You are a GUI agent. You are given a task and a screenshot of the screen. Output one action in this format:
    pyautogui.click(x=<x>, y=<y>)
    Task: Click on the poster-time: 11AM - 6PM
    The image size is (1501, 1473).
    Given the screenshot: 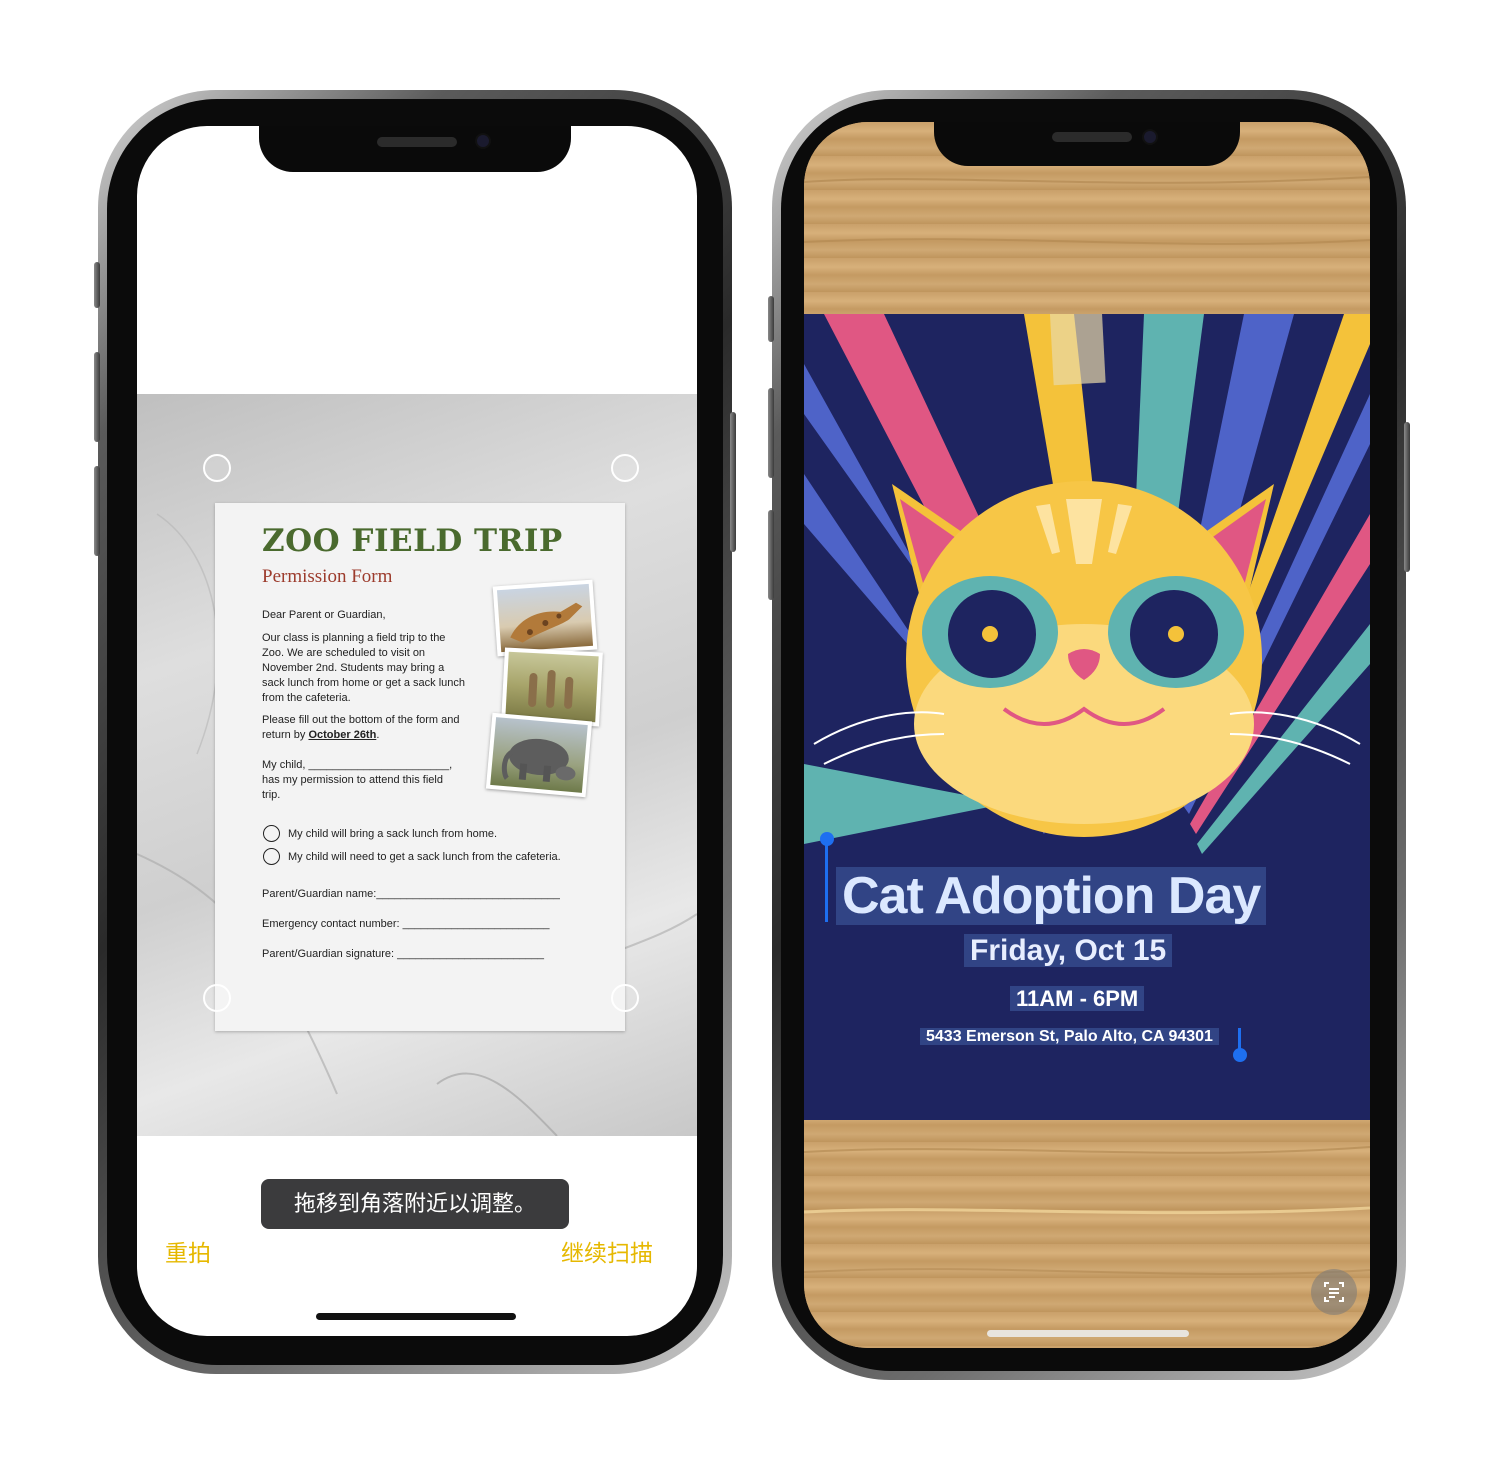 What is the action you would take?
    pyautogui.click(x=1077, y=999)
    